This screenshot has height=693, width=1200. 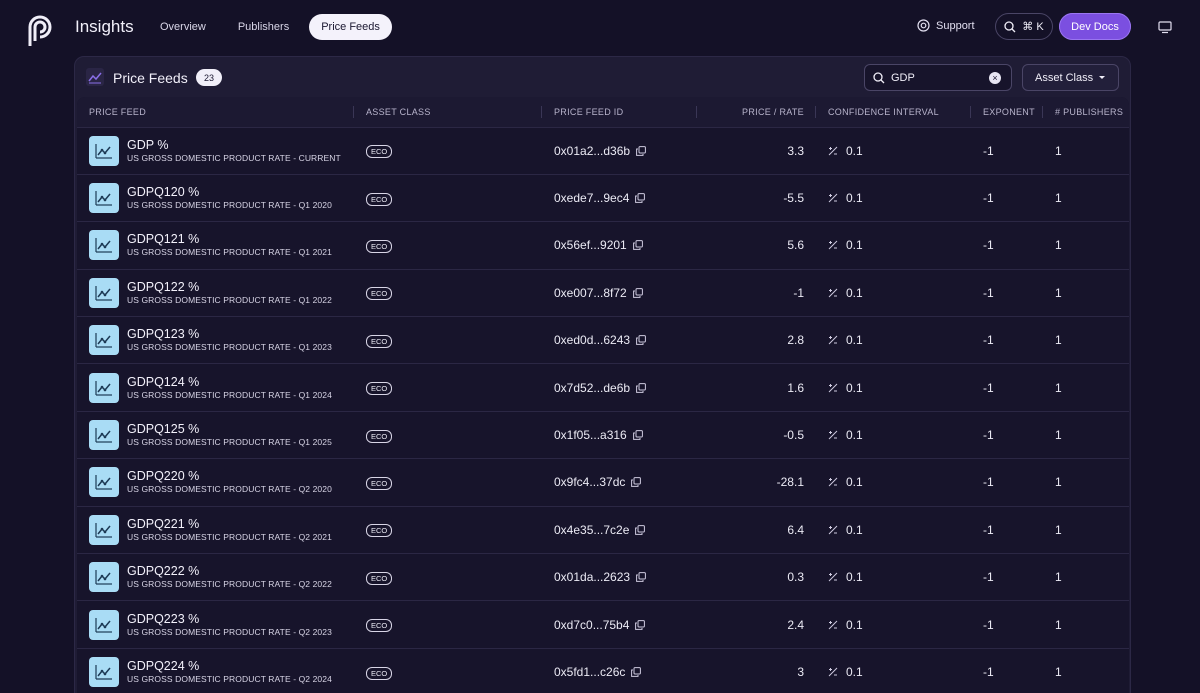 What do you see at coordinates (1095, 26) in the screenshot?
I see `dev-docs-button: Dev Docs` at bounding box center [1095, 26].